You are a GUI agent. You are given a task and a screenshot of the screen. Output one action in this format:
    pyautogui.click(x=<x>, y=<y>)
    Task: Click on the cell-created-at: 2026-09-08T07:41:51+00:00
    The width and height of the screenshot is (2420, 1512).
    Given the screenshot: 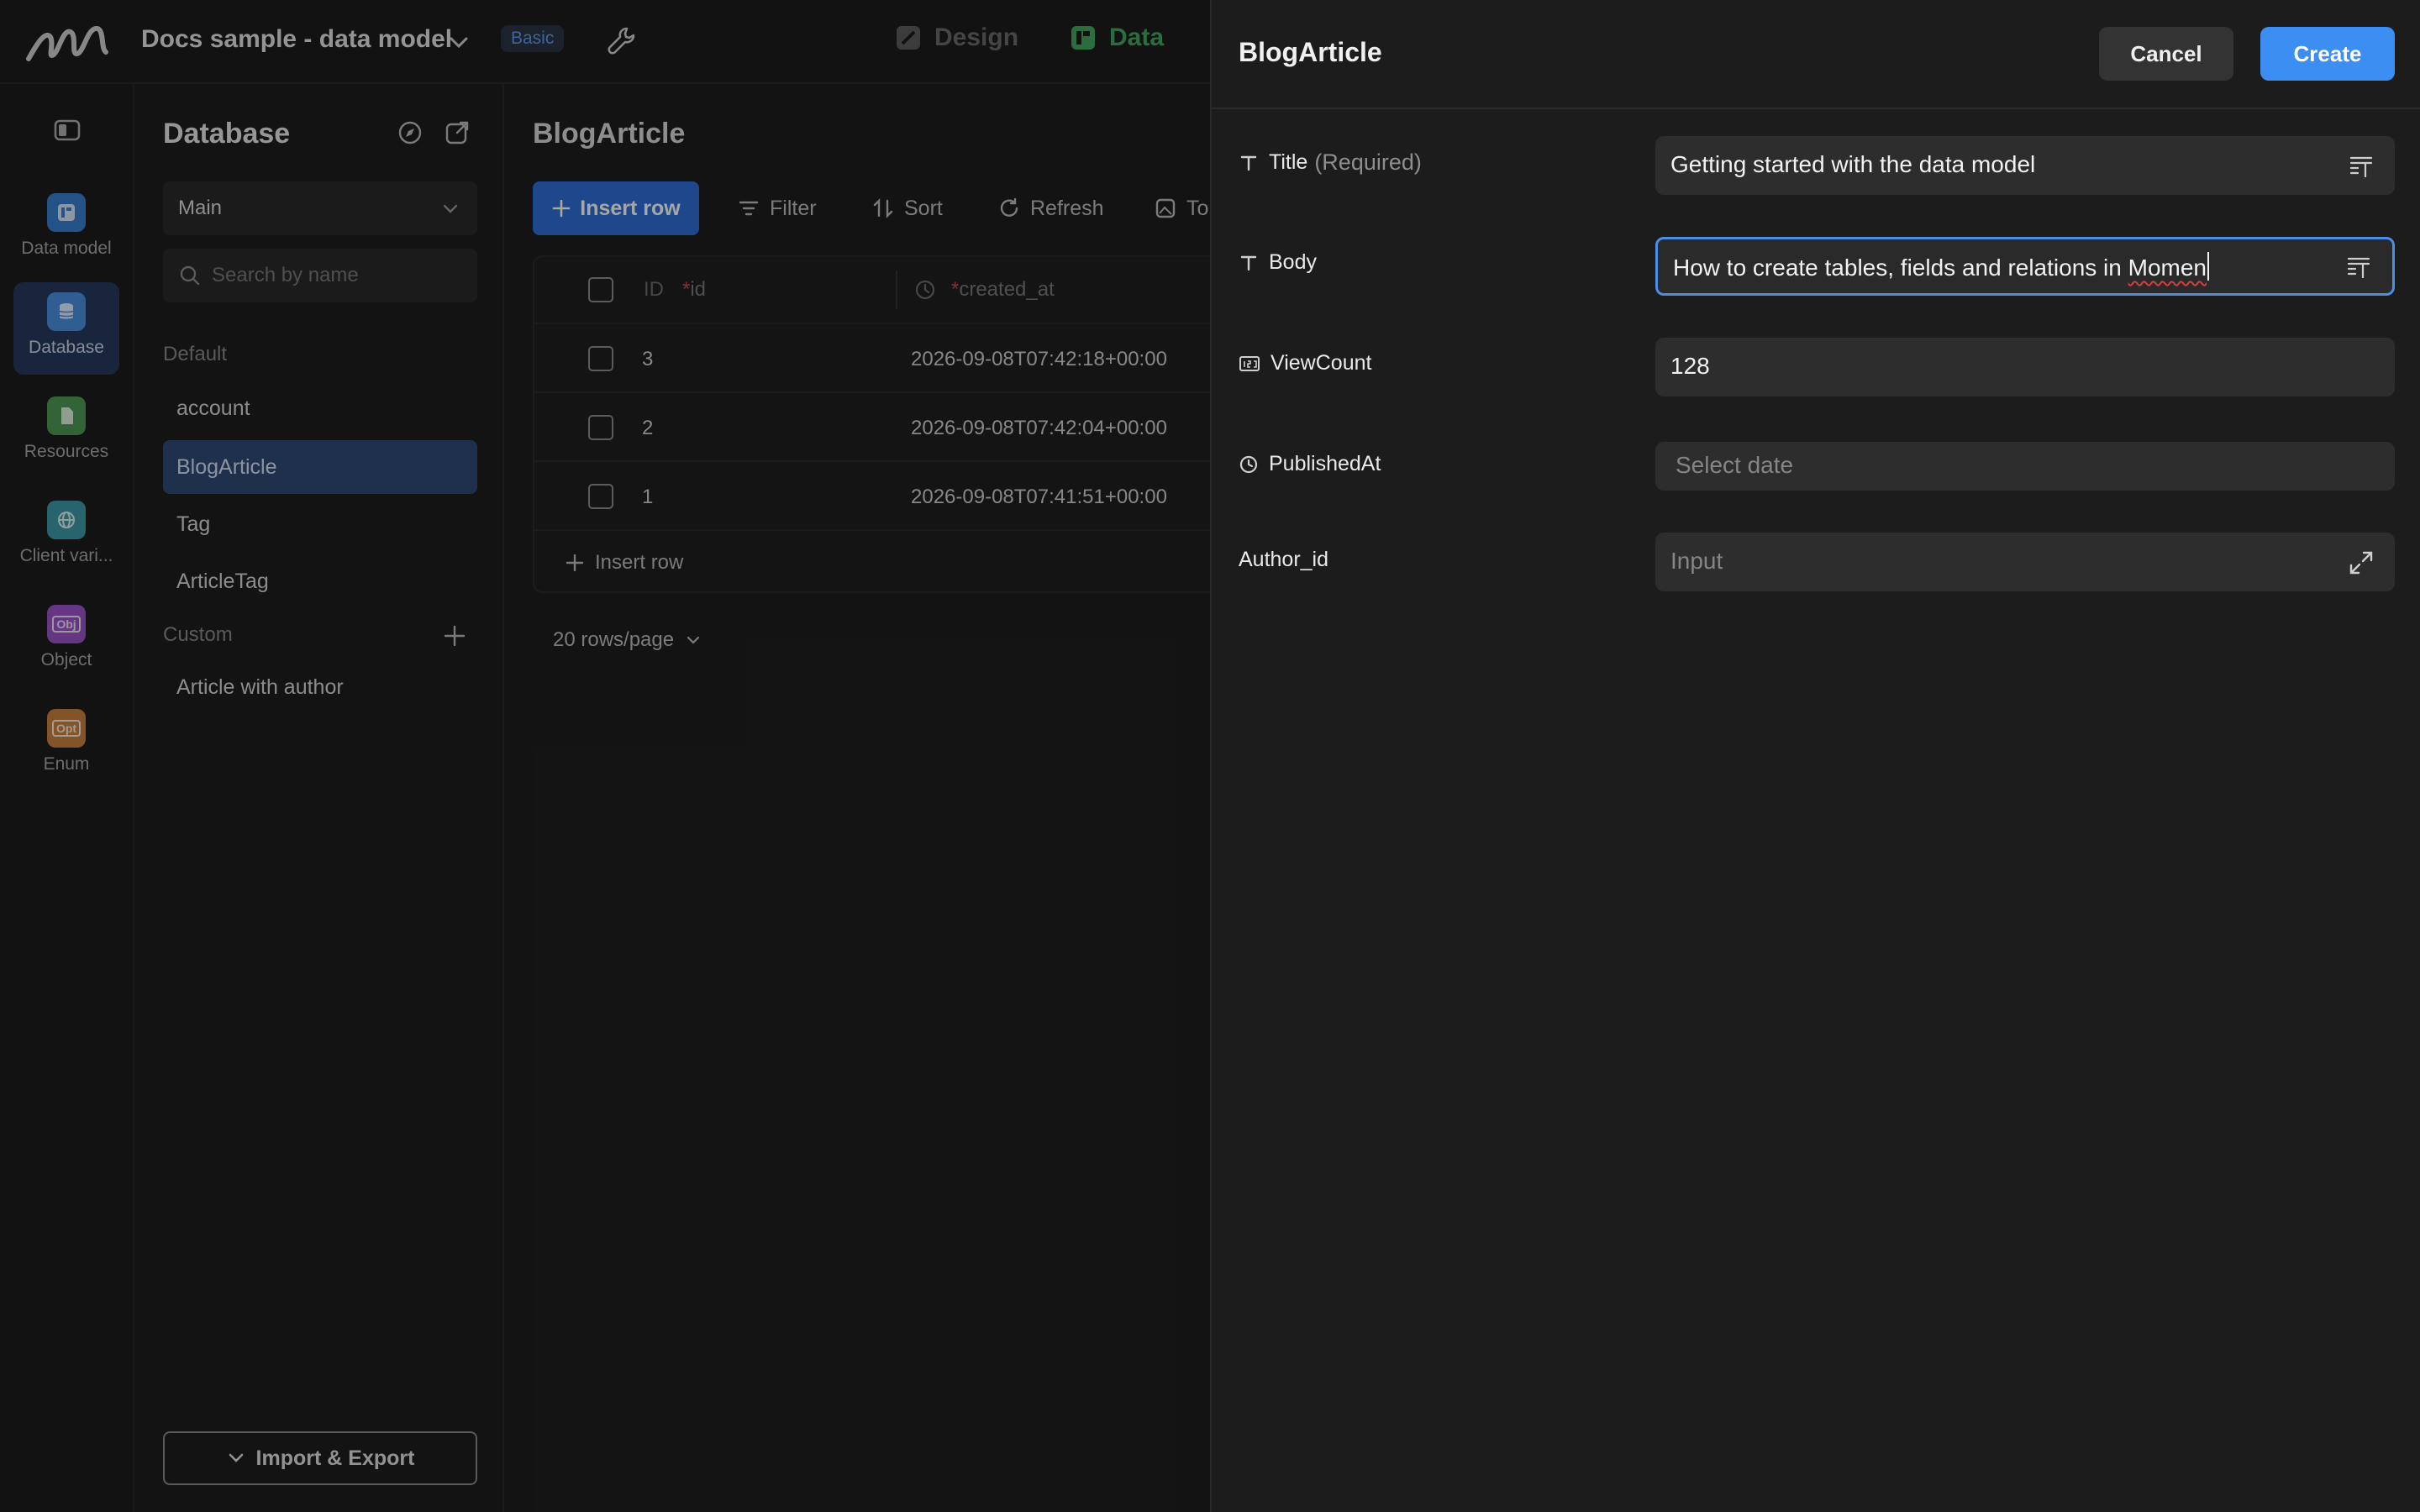 What is the action you would take?
    pyautogui.click(x=1039, y=497)
    